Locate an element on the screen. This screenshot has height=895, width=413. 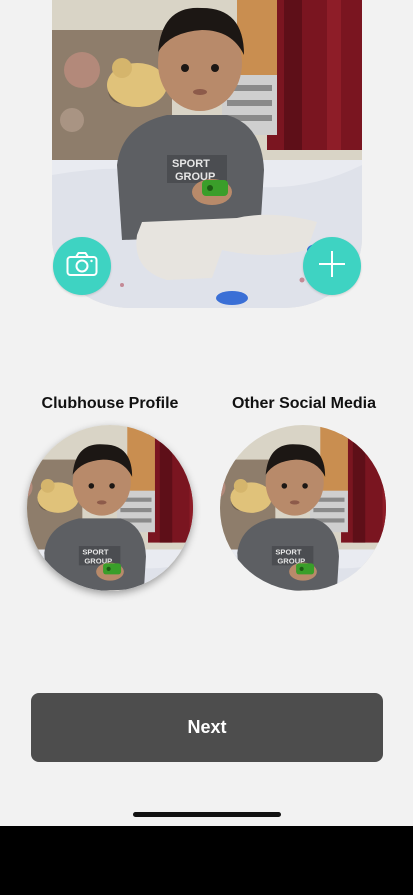
camera-icon is located at coordinates (82, 266).